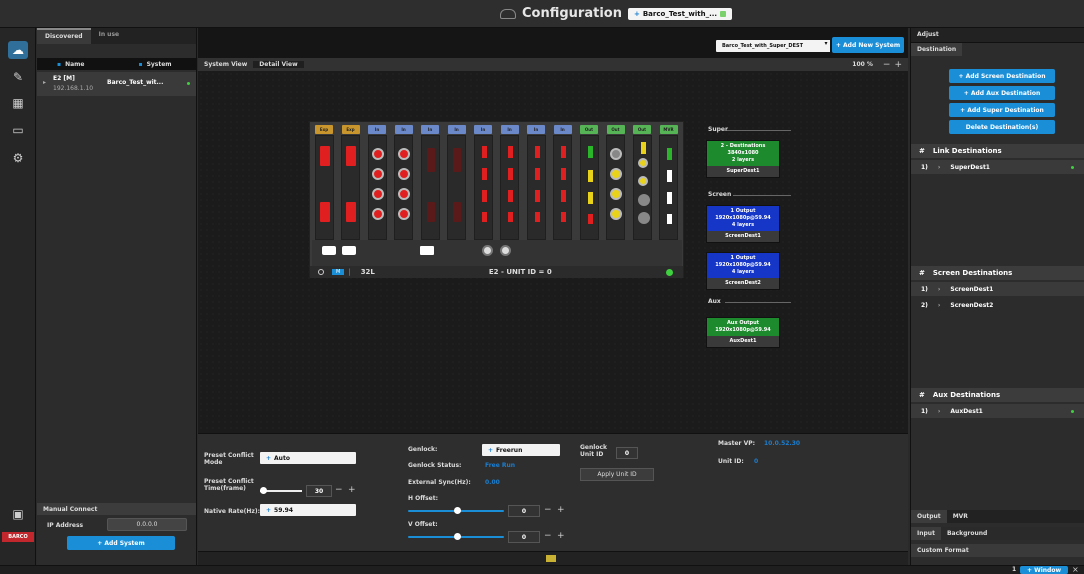 The height and width of the screenshot is (574, 1084). Describe the element at coordinates (997, 411) in the screenshot. I see `list-item: 1) › AuxDest1` at that location.